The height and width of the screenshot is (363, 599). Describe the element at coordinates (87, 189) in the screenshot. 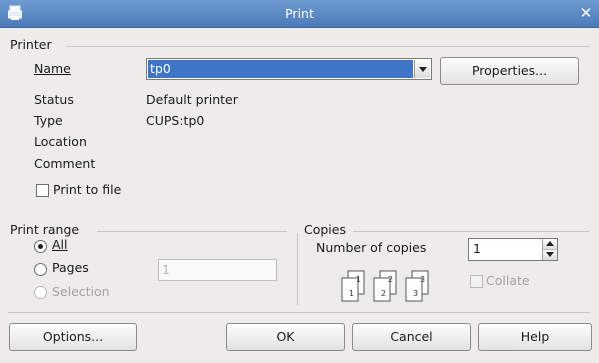

I see `print-to-file-label: Print to file` at that location.